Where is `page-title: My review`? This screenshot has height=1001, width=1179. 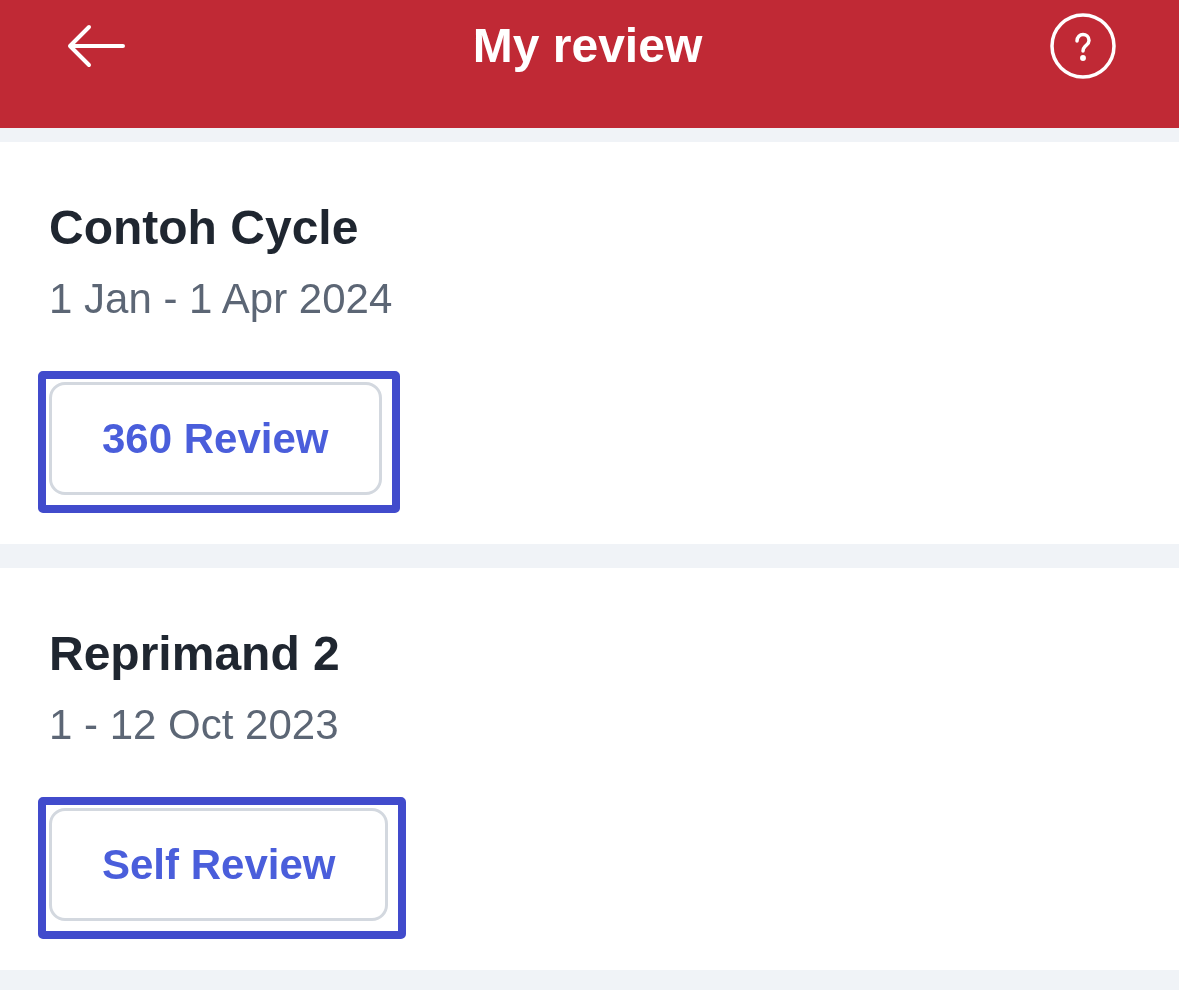 page-title: My review is located at coordinates (587, 46).